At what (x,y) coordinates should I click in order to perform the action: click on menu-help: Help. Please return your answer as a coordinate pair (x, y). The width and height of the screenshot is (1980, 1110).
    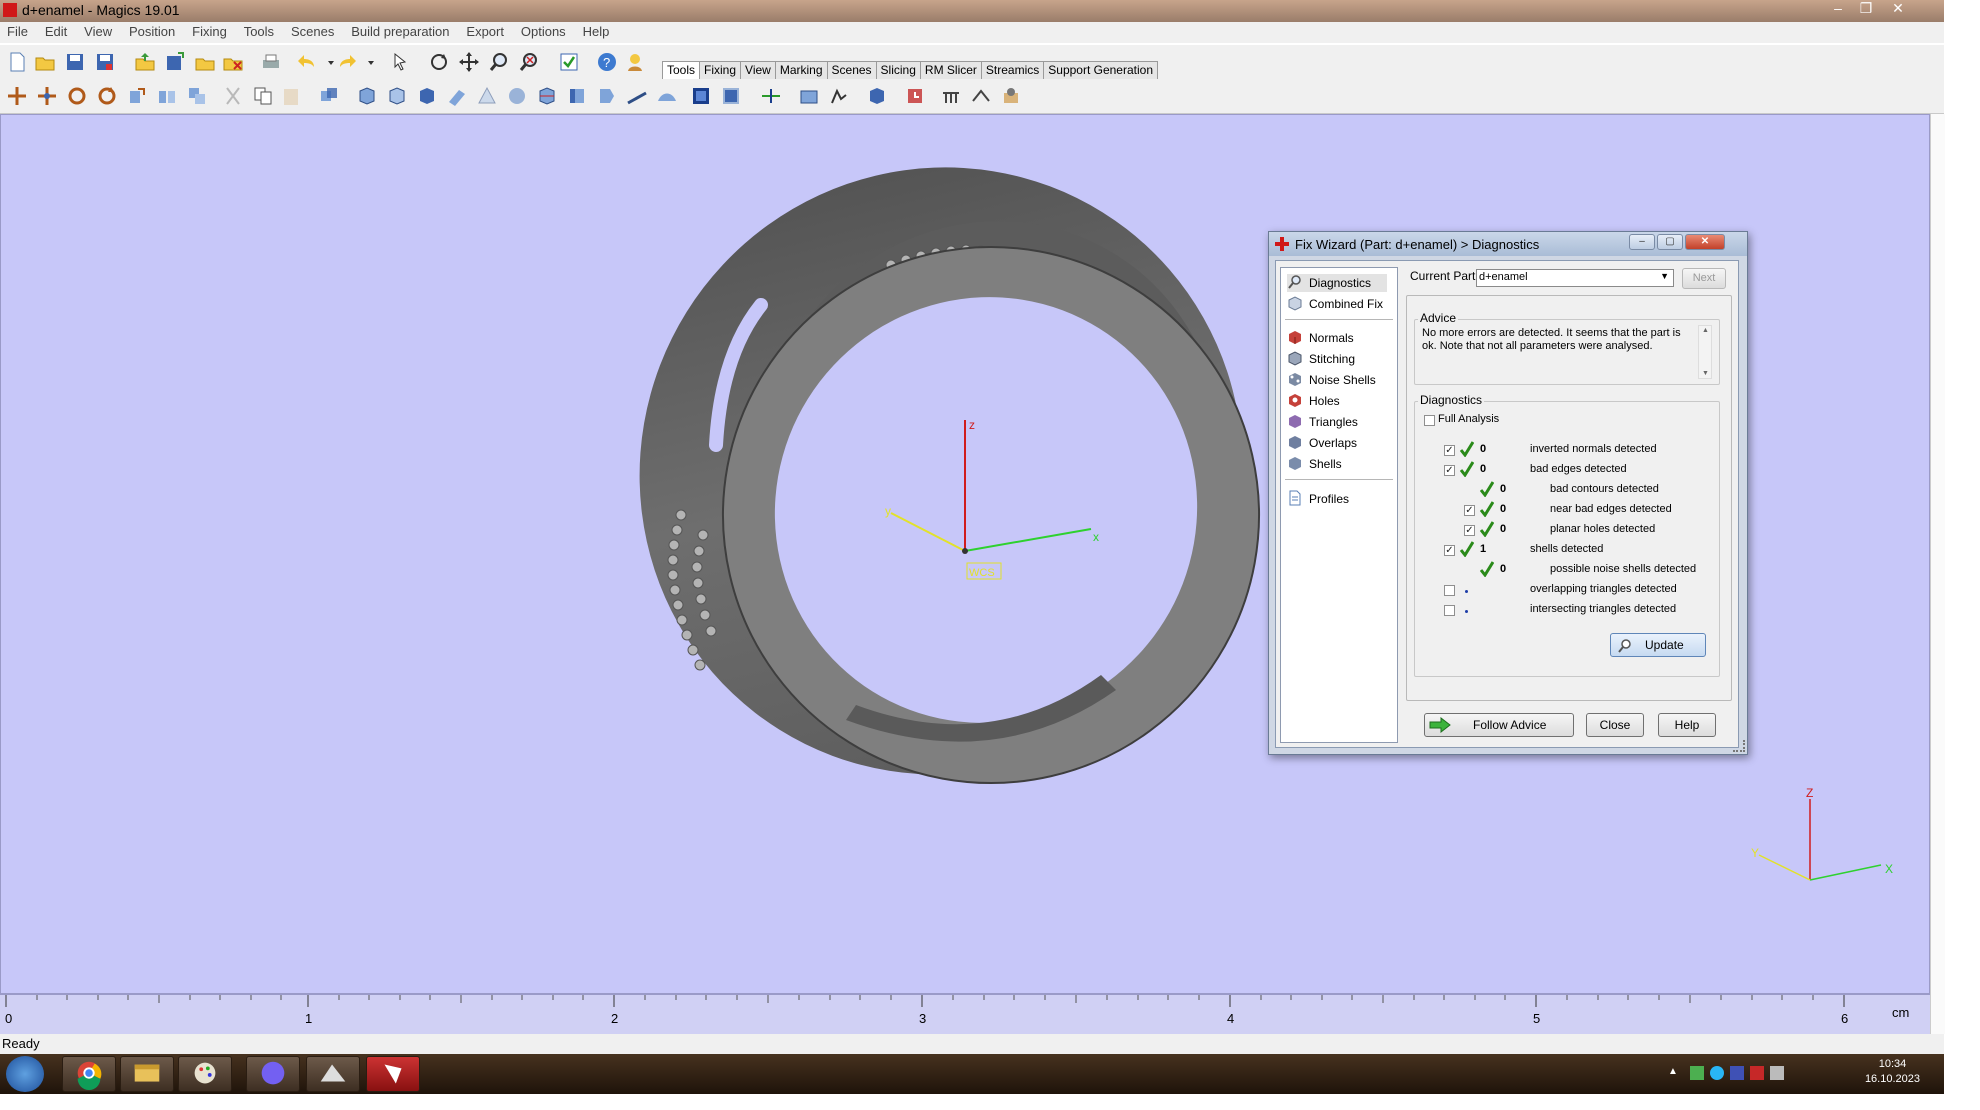
    Looking at the image, I should click on (596, 30).